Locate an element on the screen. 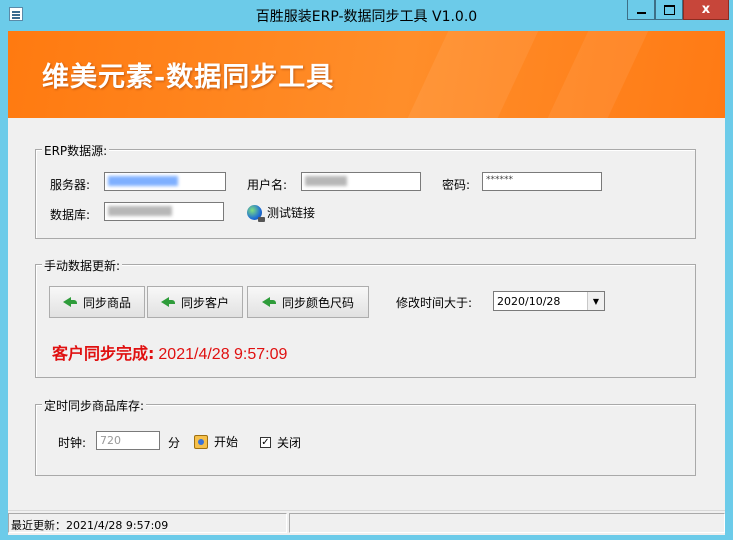 Image resolution: width=733 pixels, height=540 pixels. start-icon is located at coordinates (201, 441).